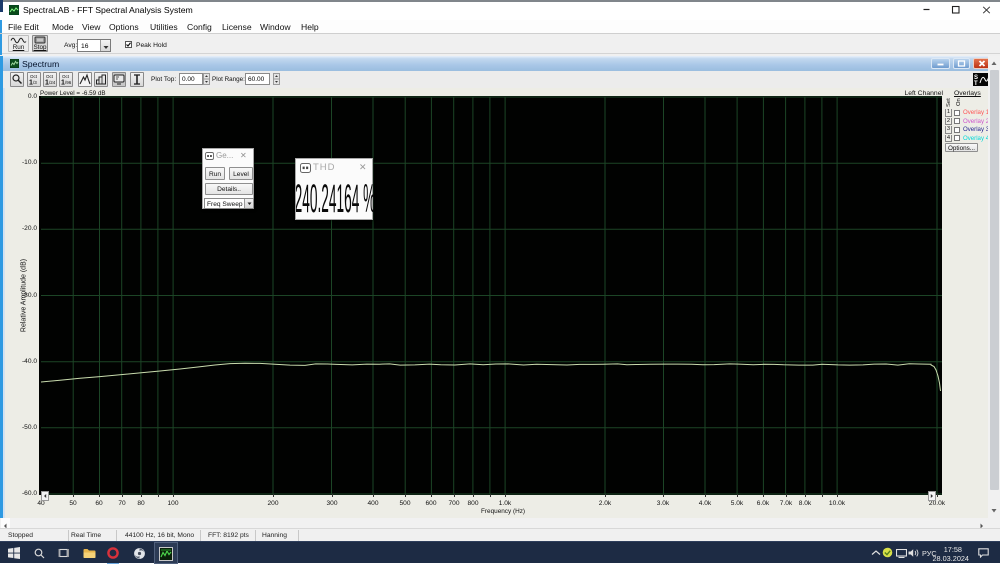  What do you see at coordinates (976, 83) in the screenshot?
I see `svg-text: T` at bounding box center [976, 83].